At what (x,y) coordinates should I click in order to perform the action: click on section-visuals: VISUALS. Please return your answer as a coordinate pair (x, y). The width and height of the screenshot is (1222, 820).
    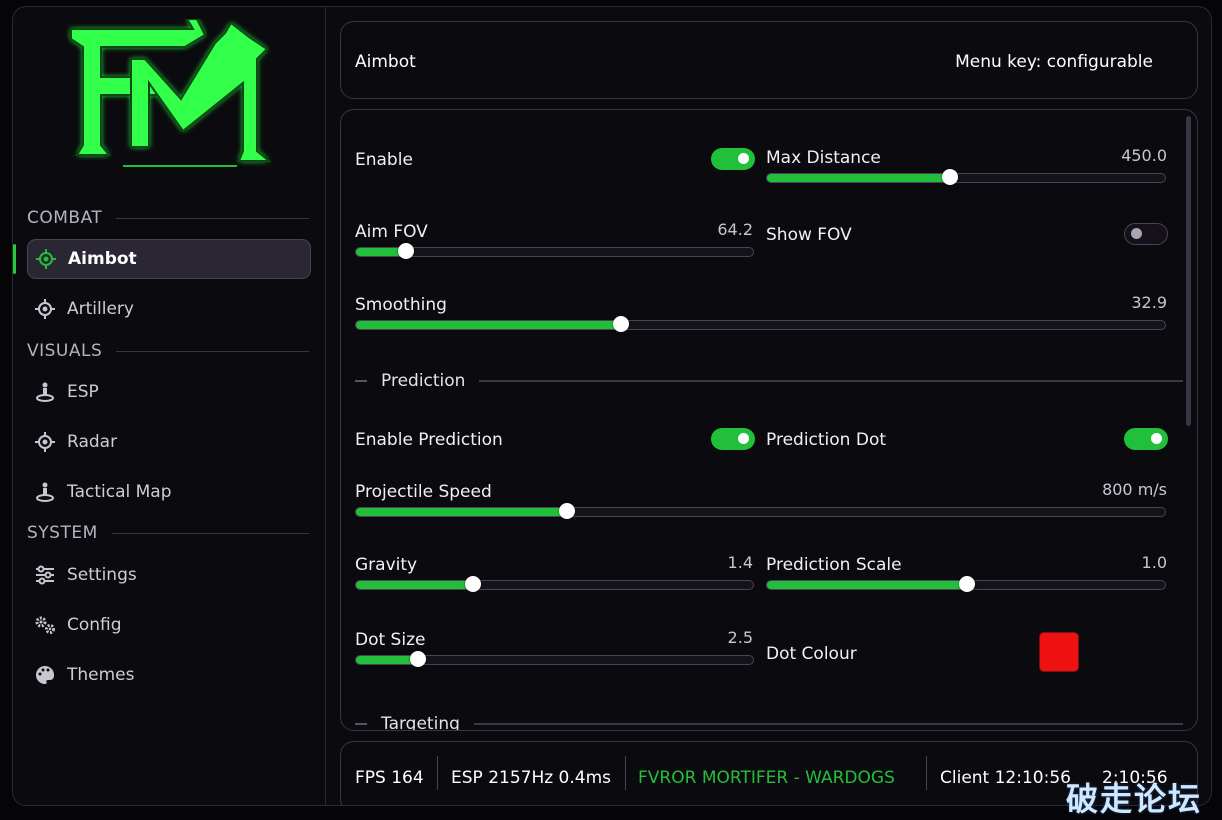
    Looking at the image, I should click on (168, 351).